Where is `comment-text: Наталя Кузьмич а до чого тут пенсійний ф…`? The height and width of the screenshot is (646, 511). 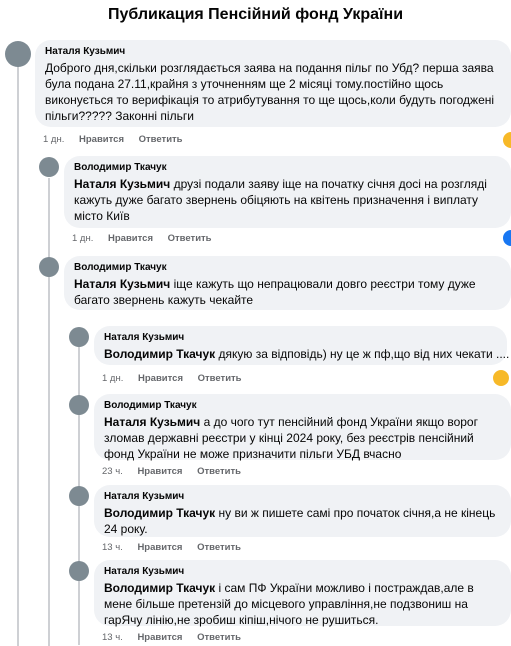
comment-text: Наталя Кузьмич а до чого тут пенсійний ф… is located at coordinates (291, 438).